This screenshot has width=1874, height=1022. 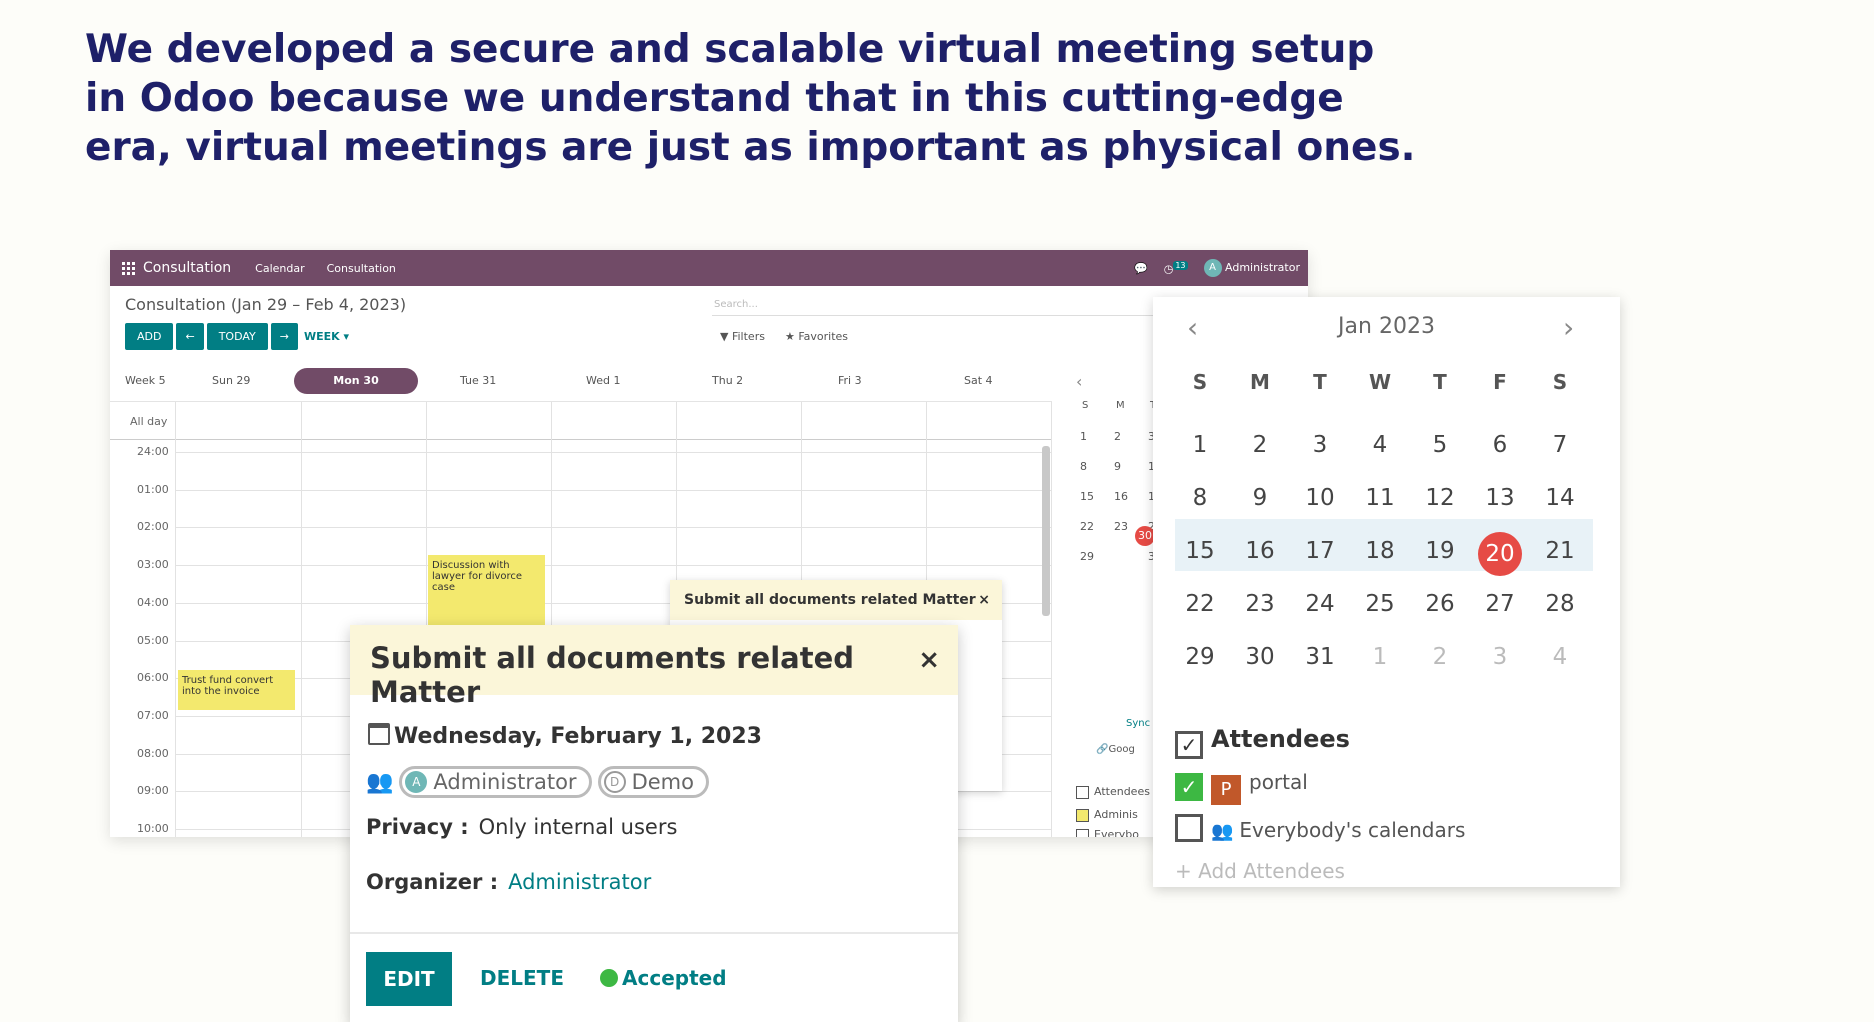 I want to click on mini-day: 1, so click(x=1083, y=436).